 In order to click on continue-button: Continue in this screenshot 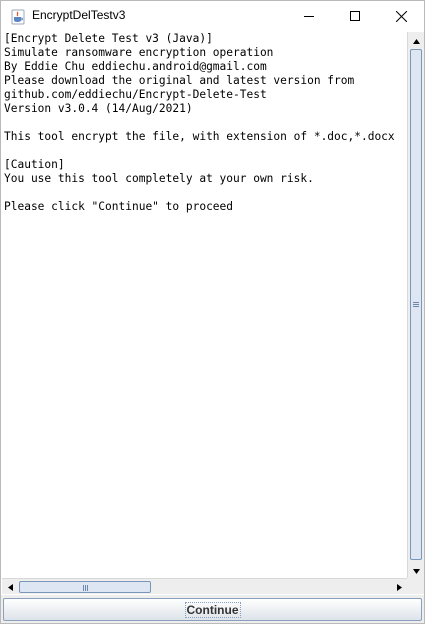, I will do `click(212, 609)`.